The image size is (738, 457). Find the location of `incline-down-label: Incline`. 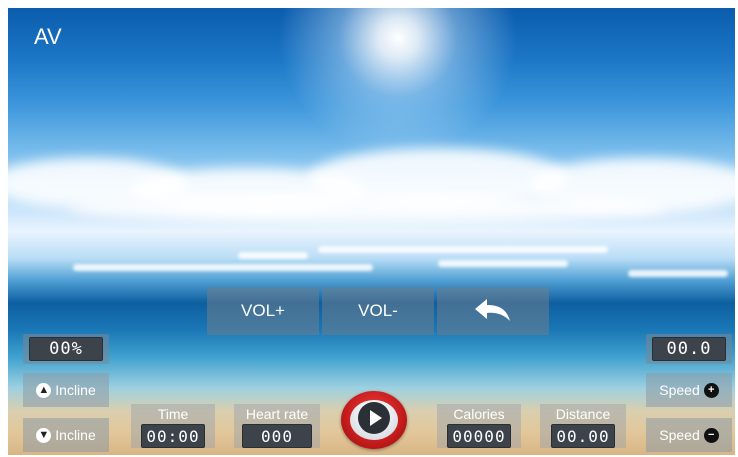

incline-down-label: Incline is located at coordinates (75, 435).